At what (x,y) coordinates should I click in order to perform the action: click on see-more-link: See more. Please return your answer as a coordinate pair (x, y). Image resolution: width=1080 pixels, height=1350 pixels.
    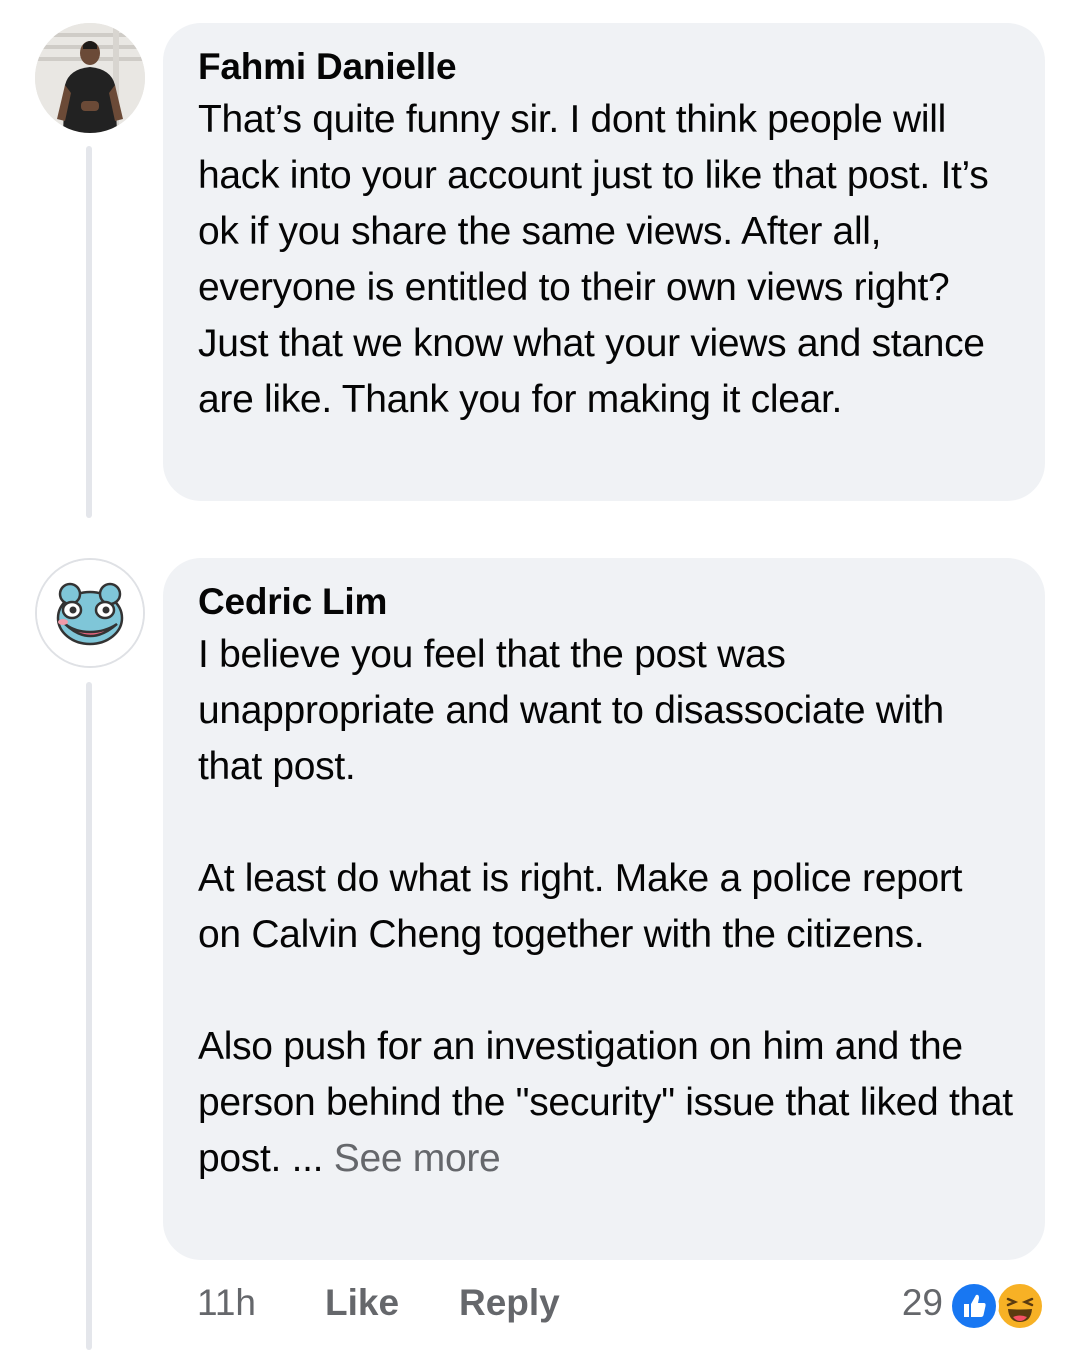
    Looking at the image, I should click on (417, 1158).